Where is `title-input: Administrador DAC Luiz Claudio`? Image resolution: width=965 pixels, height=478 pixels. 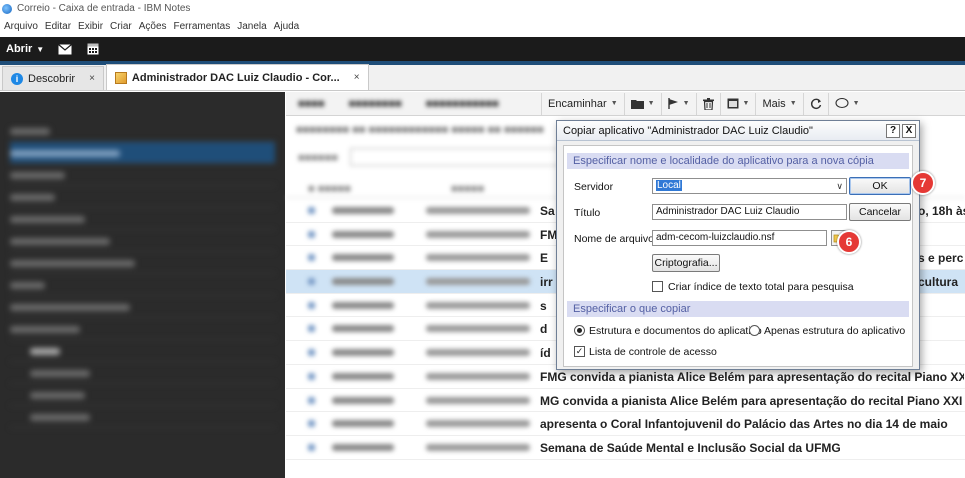
title-input: Administrador DAC Luiz Claudio is located at coordinates (749, 212).